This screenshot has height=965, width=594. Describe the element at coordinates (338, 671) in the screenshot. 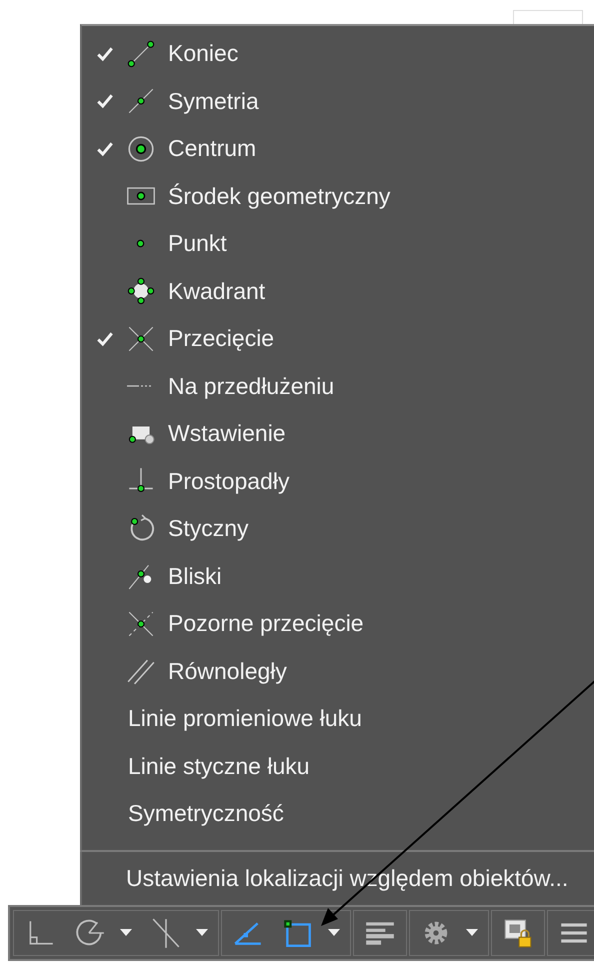

I see `menu-item: Równoległy` at that location.